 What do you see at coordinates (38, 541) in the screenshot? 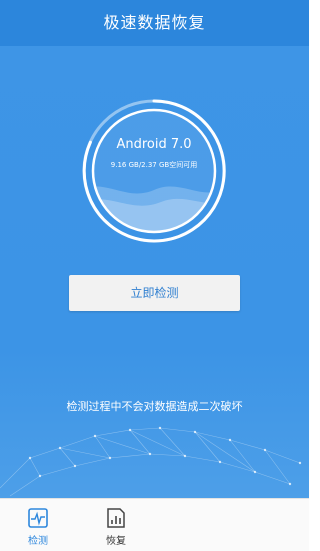
I see `tab-detect-label: 检测` at bounding box center [38, 541].